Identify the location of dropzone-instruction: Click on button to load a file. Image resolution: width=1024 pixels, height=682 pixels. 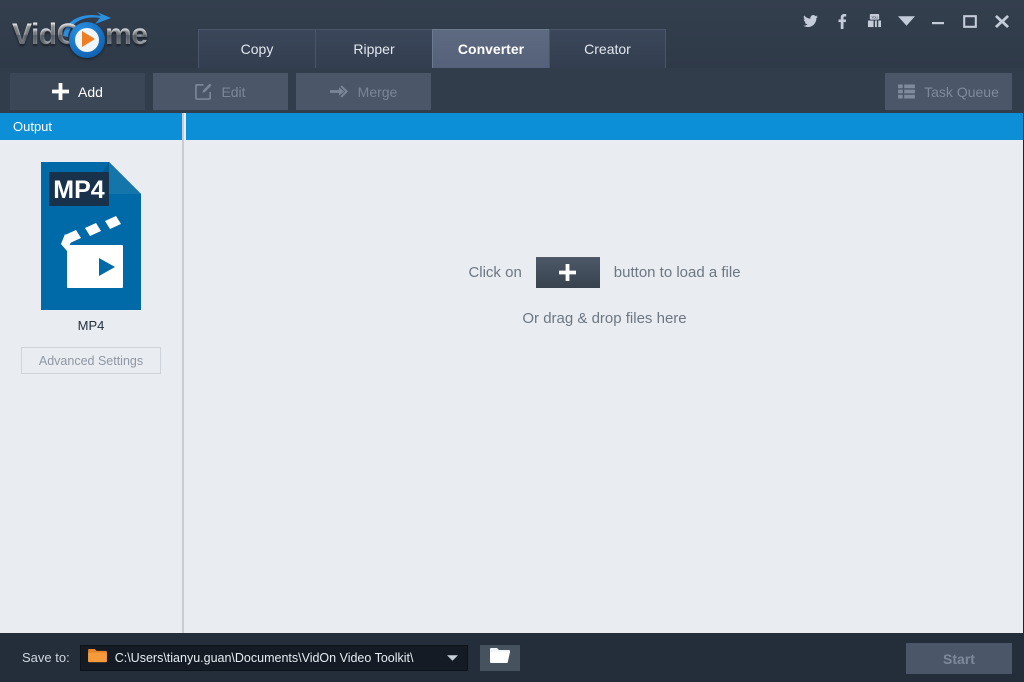
(604, 272).